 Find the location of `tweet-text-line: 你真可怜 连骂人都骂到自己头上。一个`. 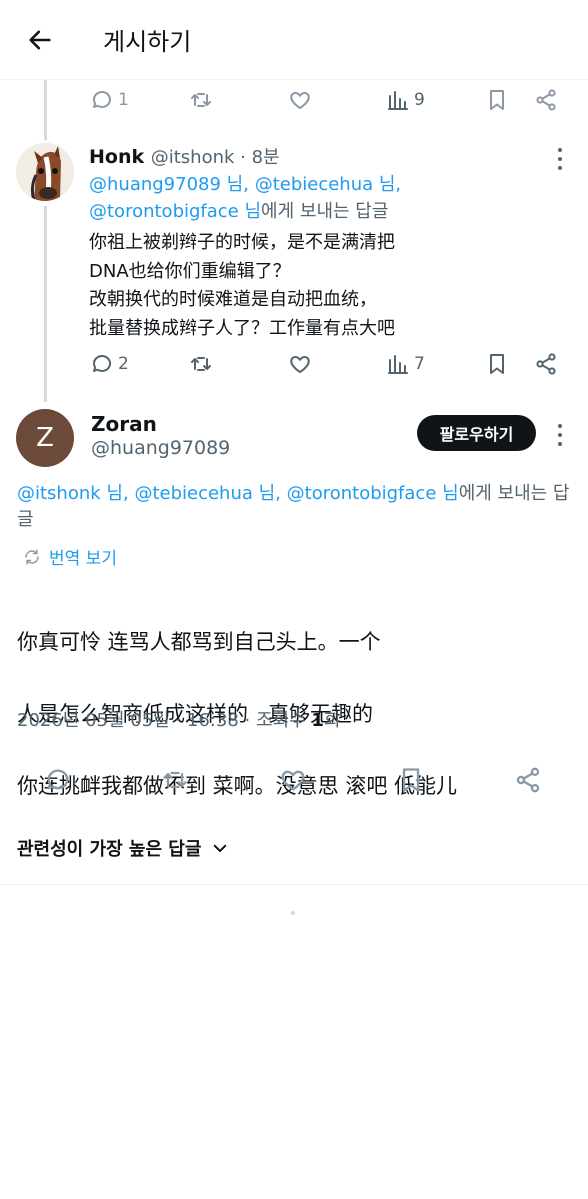

tweet-text-line: 你真可怜 连骂人都骂到自己头上。一个 is located at coordinates (199, 642).